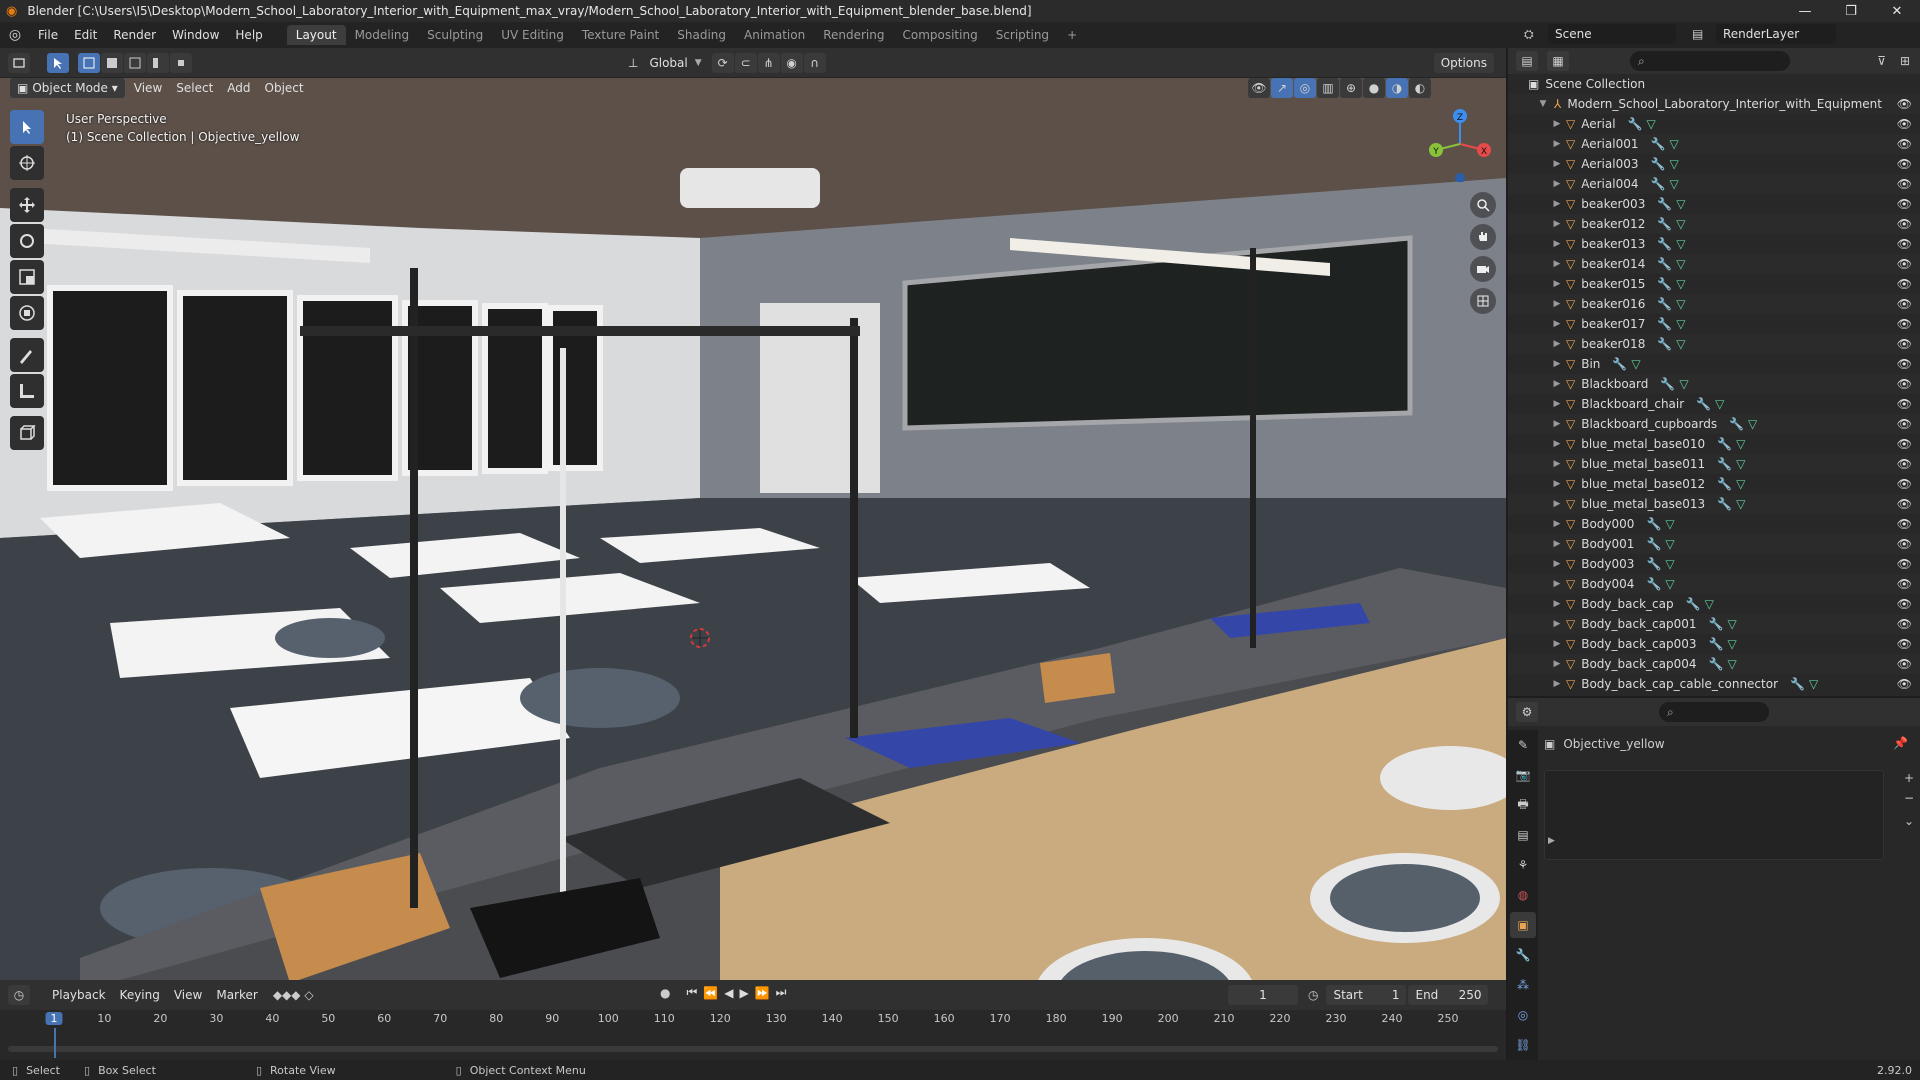 The image size is (1920, 1080). I want to click on outliner-object-row: ▶ ▽ blue_metal_base013 🔧 ▽ 👁, so click(1714, 504).